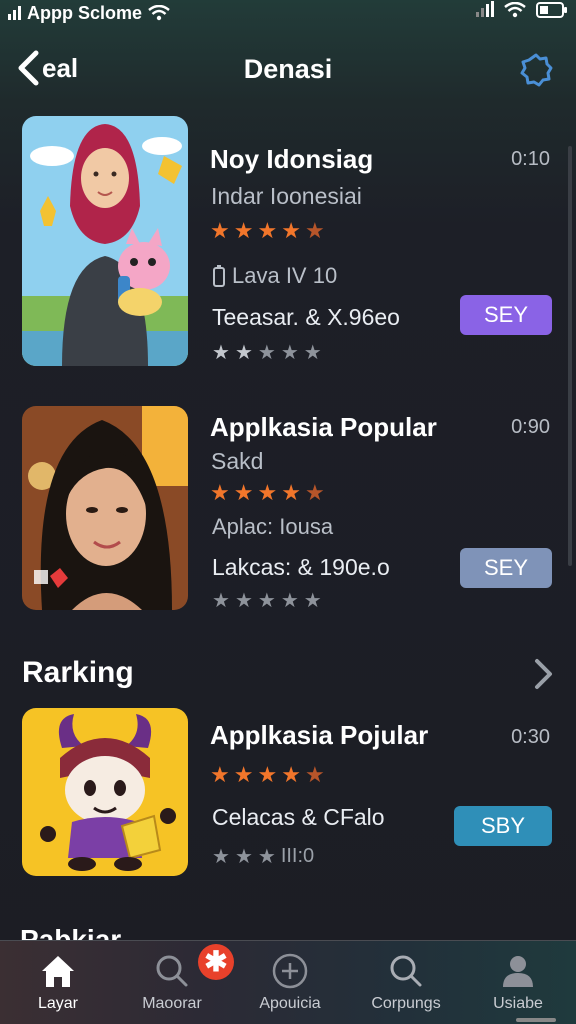 The width and height of the screenshot is (576, 1024). What do you see at coordinates (319, 735) in the screenshot?
I see `app-name: Applkasia Pojular` at bounding box center [319, 735].